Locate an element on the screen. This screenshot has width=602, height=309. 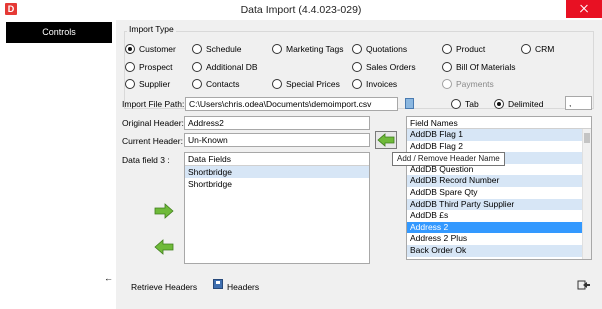
field-name-row: Back Order Ok is located at coordinates (499, 250).